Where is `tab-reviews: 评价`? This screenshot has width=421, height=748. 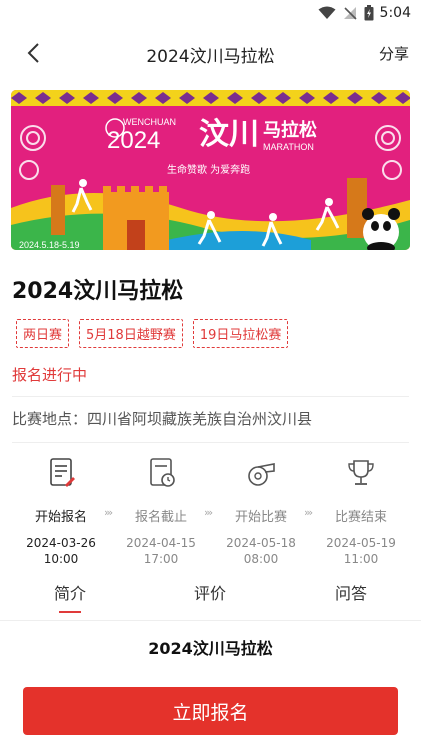 tab-reviews: 评价 is located at coordinates (210, 592).